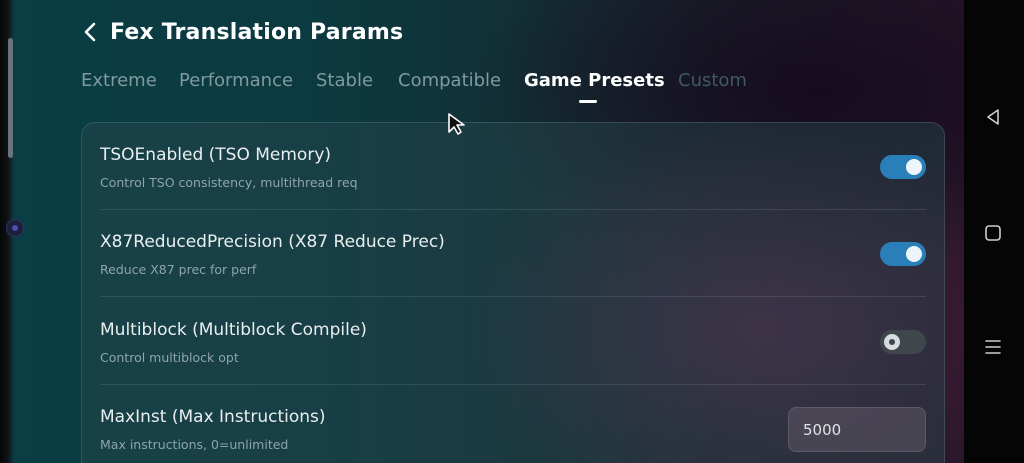 The height and width of the screenshot is (463, 1024). I want to click on tab-custom: Custom, so click(712, 80).